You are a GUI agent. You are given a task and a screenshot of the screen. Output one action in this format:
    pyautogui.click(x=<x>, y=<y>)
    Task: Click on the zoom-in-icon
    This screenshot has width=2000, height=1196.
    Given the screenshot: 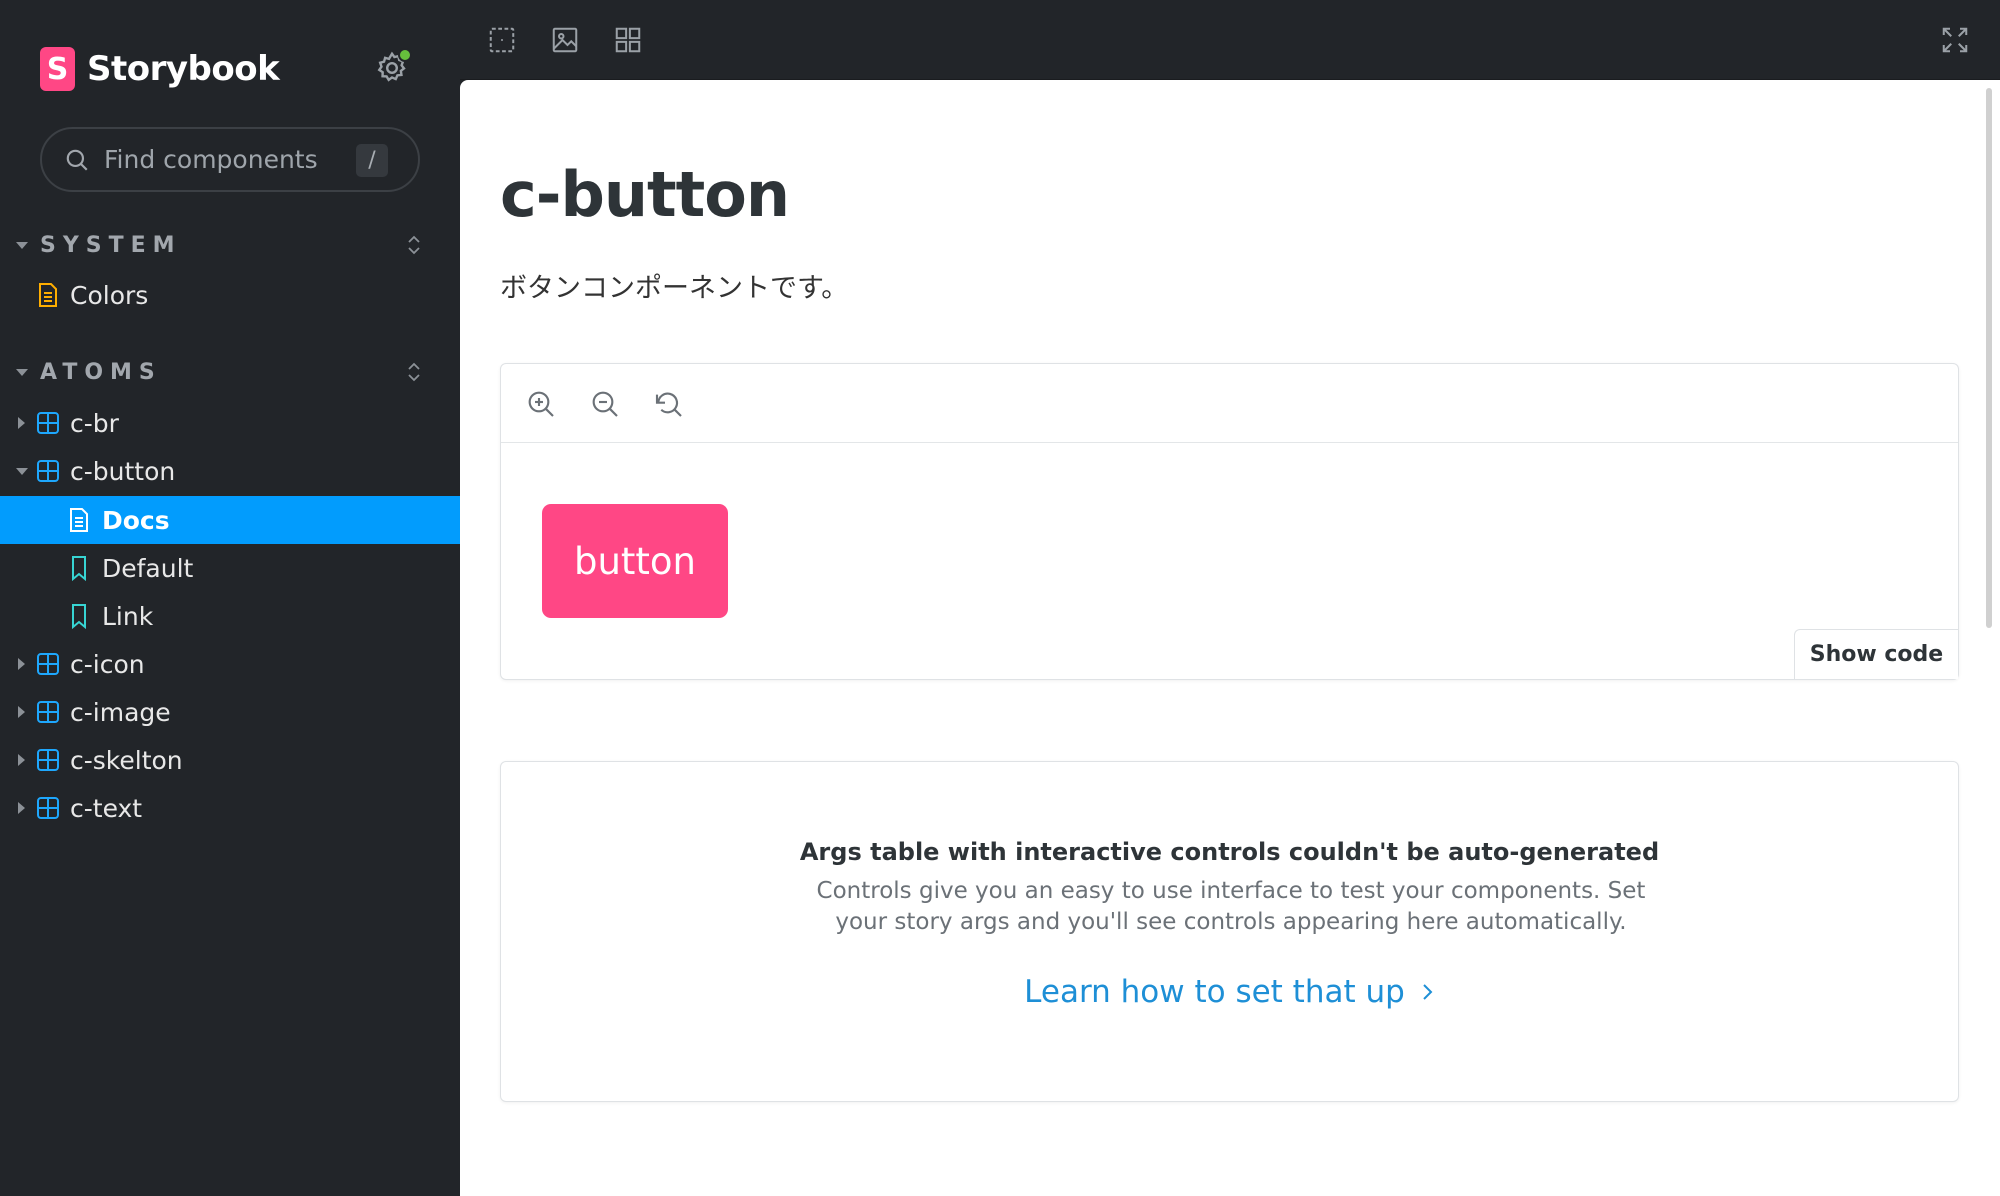 What is the action you would take?
    pyautogui.click(x=541, y=404)
    